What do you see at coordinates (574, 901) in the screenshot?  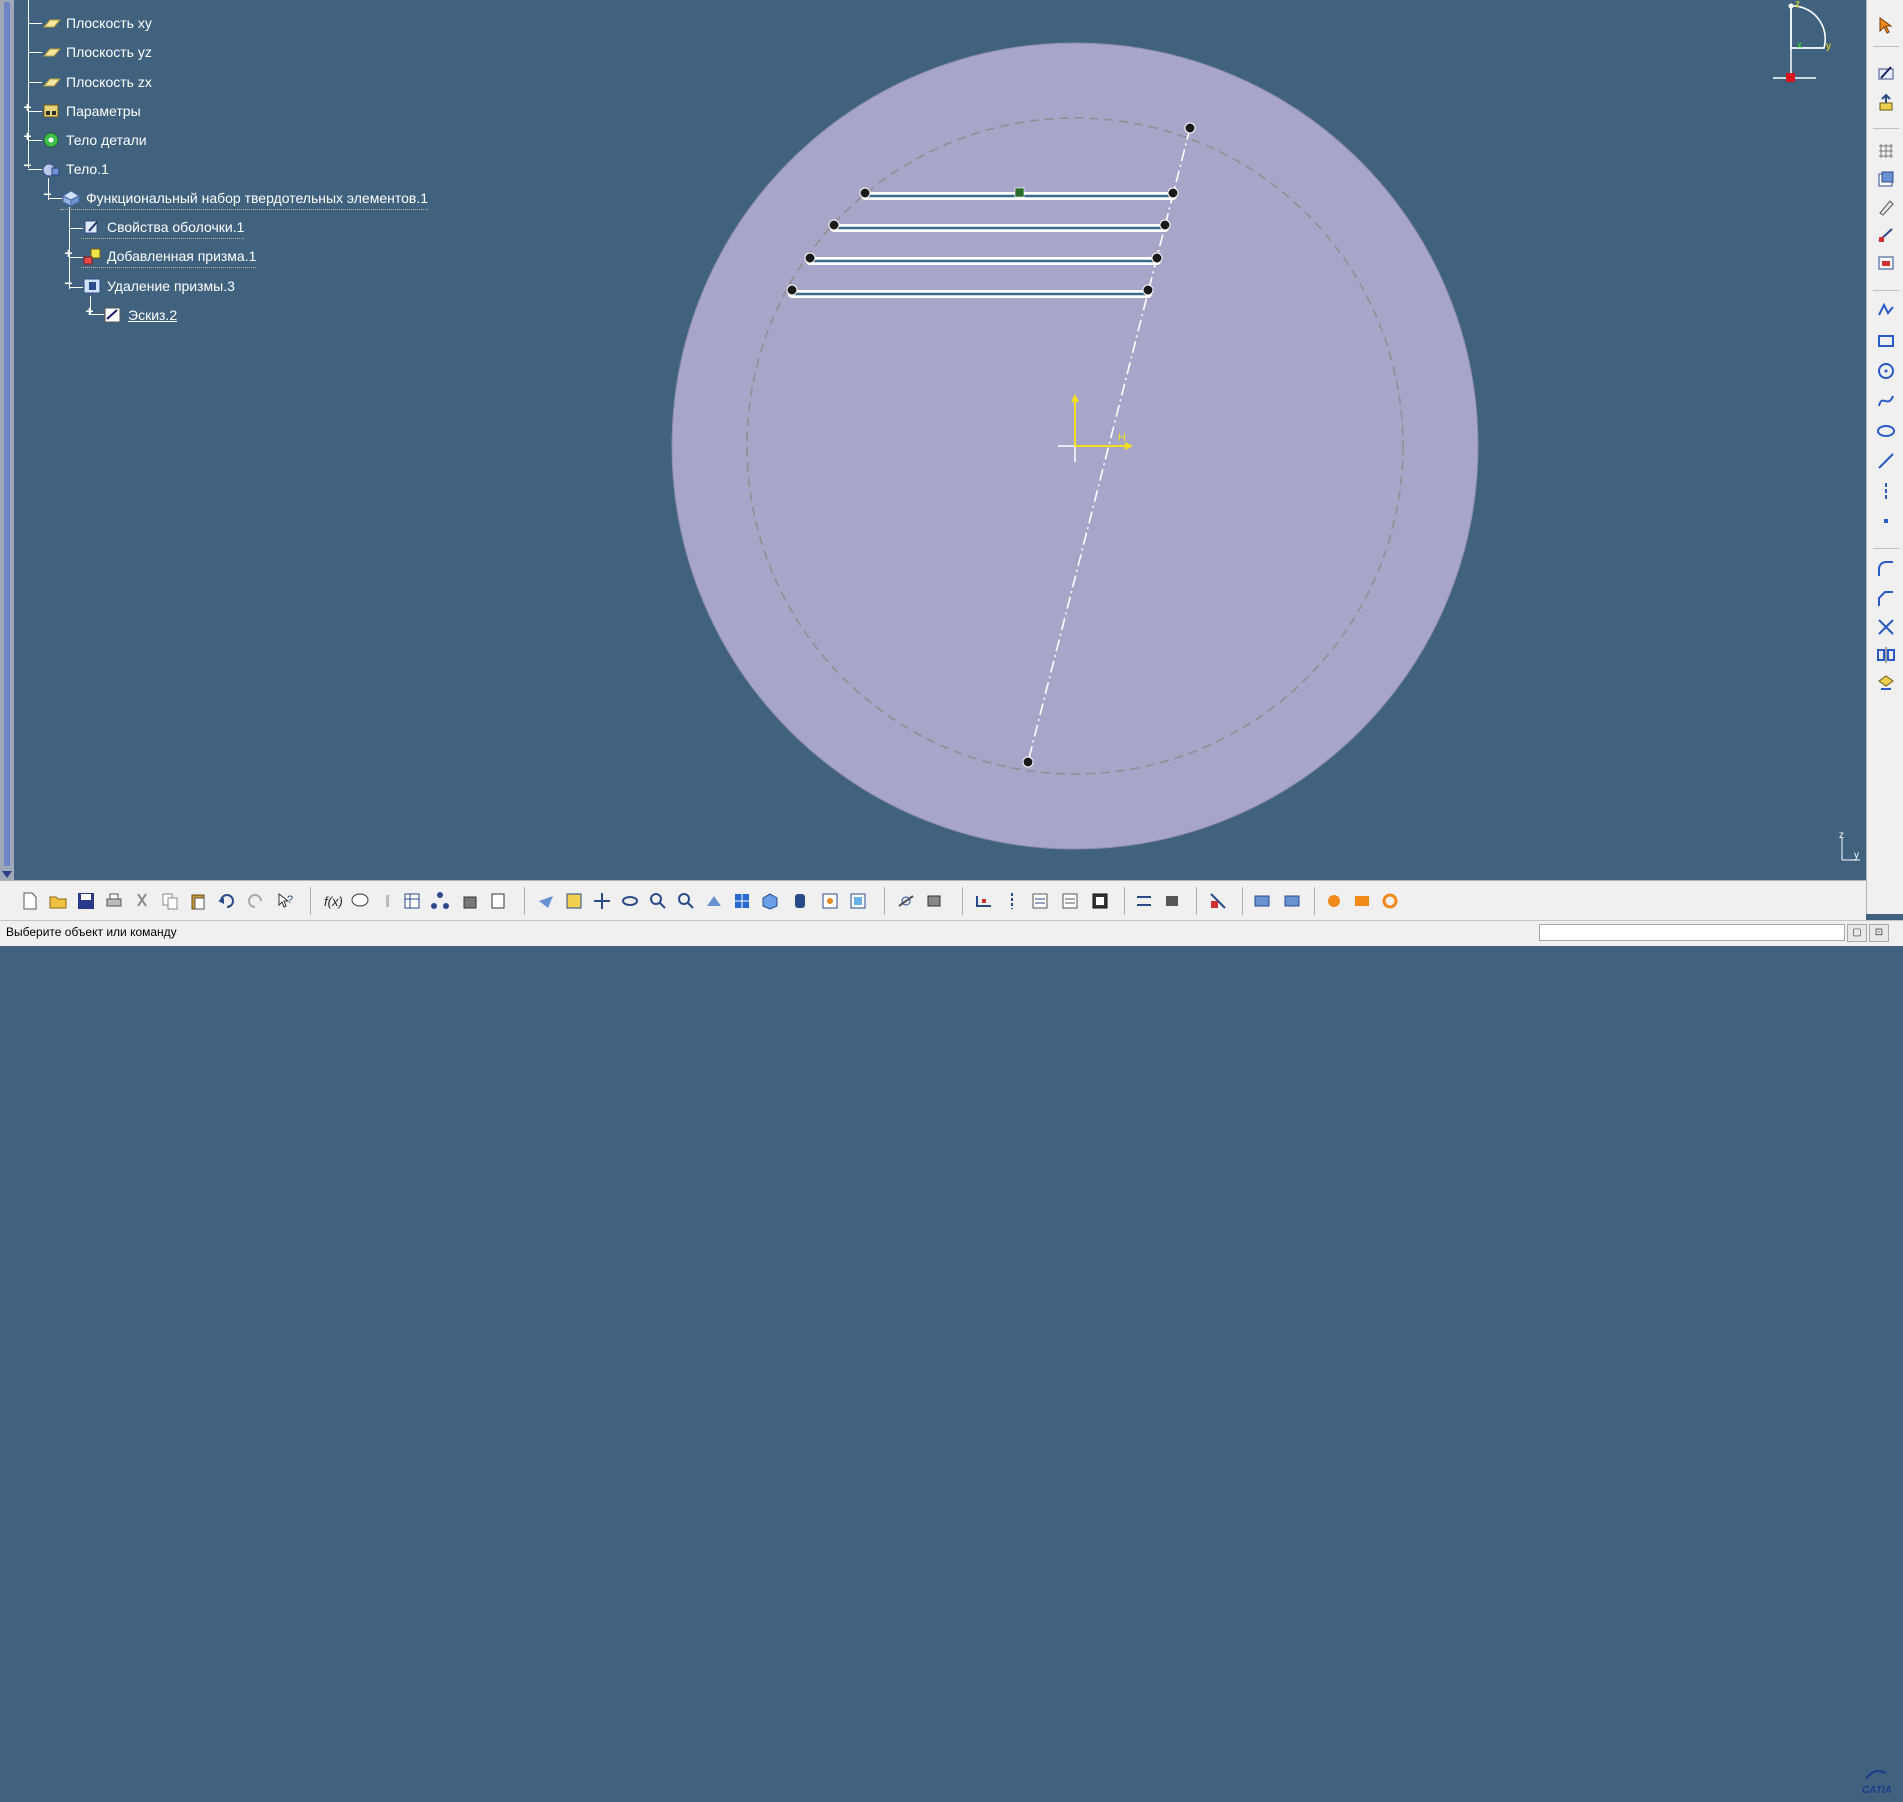 I see `fit-all-icon` at bounding box center [574, 901].